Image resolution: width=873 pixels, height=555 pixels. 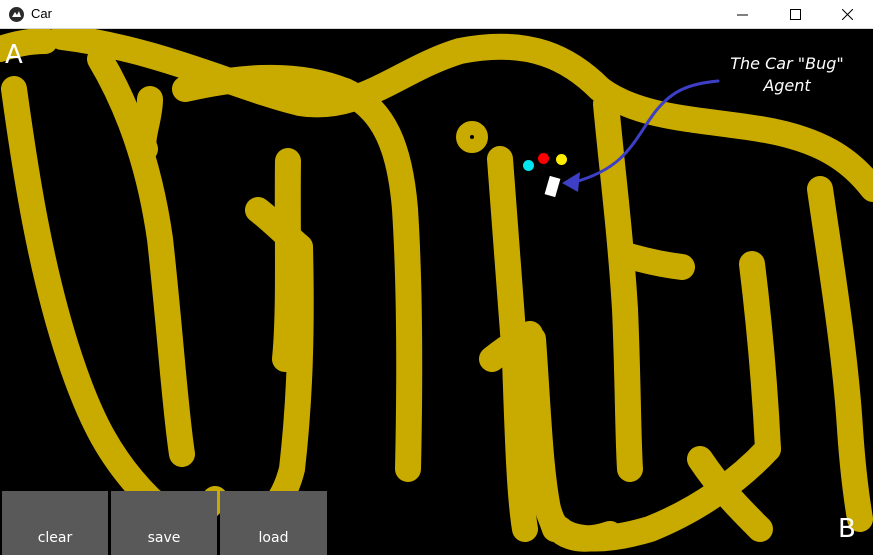 I want to click on clear-button: clear, so click(x=55, y=523).